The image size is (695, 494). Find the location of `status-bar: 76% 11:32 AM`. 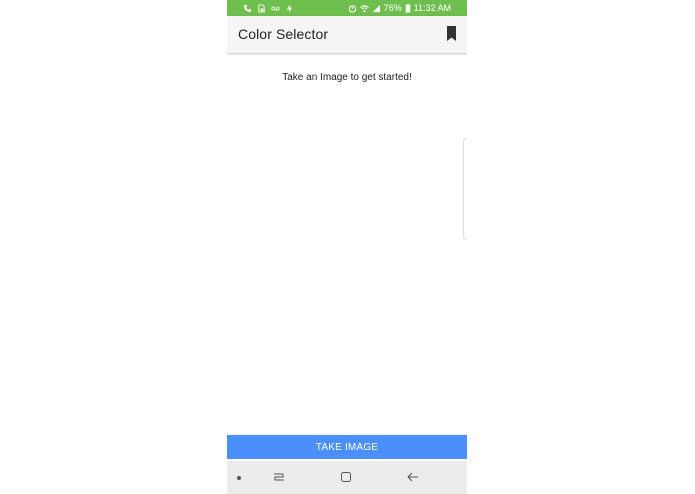

status-bar: 76% 11:32 AM is located at coordinates (347, 8).